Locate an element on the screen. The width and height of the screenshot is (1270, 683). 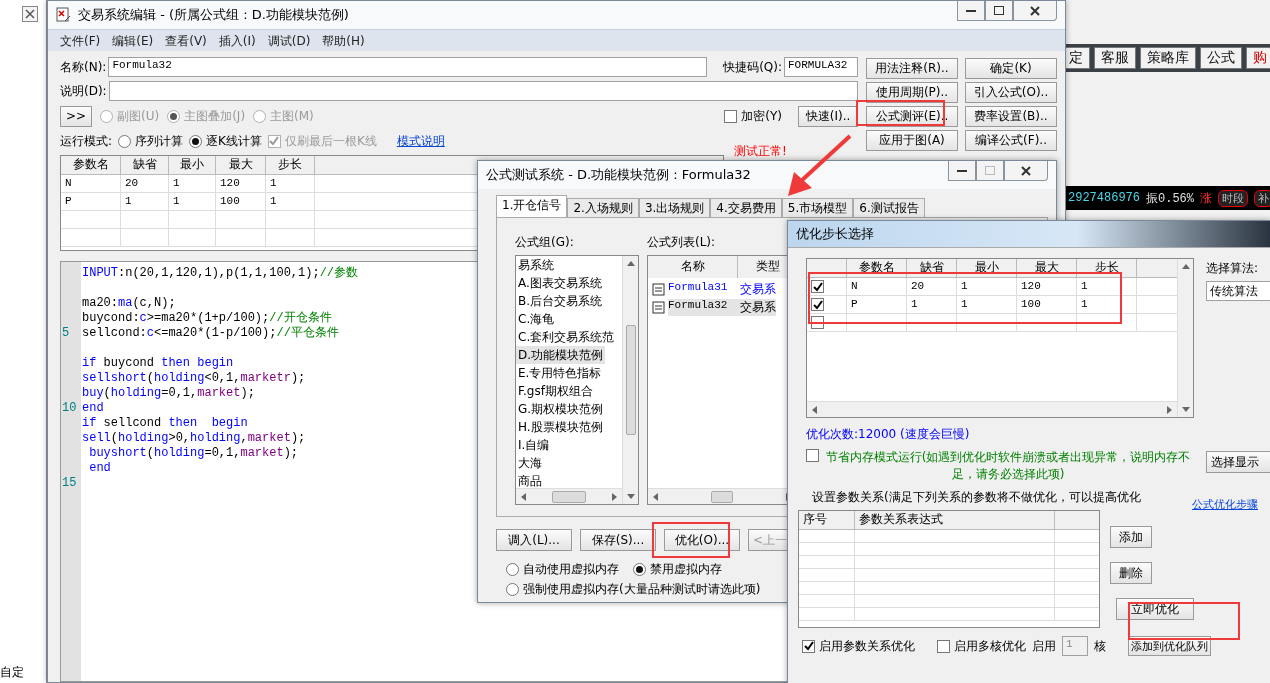
field-label: 公式列表(L): is located at coordinates (682, 242).